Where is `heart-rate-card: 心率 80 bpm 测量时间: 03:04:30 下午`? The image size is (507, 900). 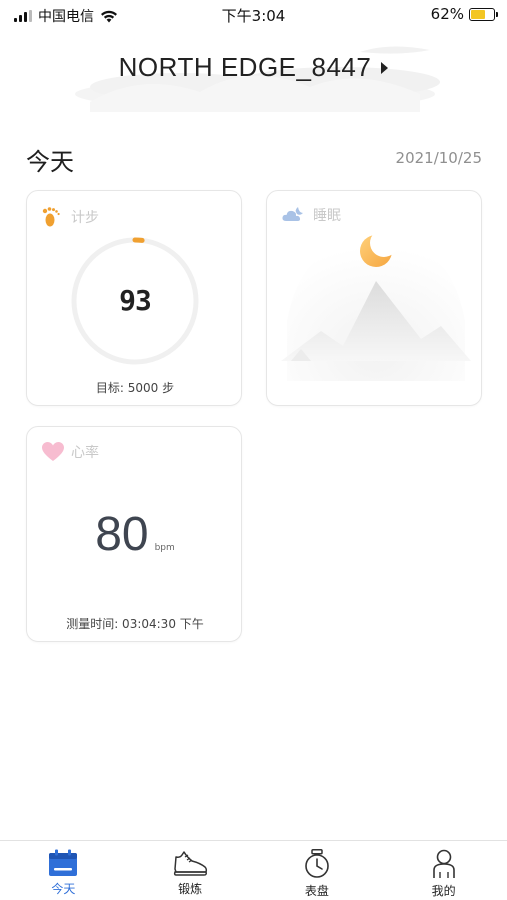
heart-rate-card: 心率 80 bpm 测量时间: 03:04:30 下午 is located at coordinates (134, 534).